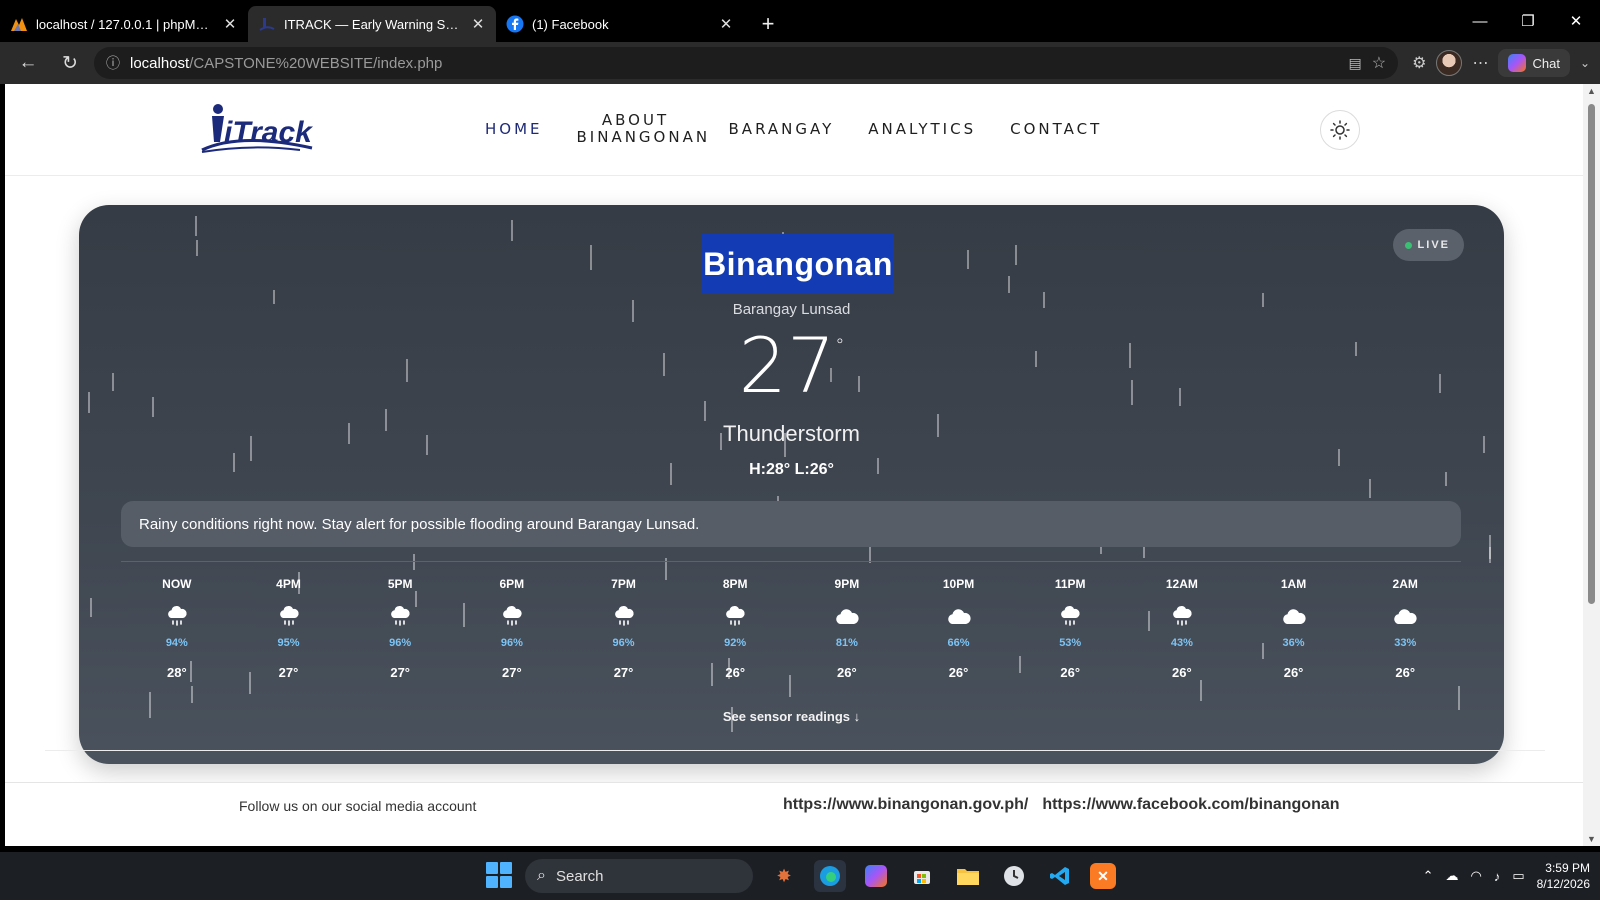  What do you see at coordinates (830, 876) in the screenshot?
I see `edge-browser-icon` at bounding box center [830, 876].